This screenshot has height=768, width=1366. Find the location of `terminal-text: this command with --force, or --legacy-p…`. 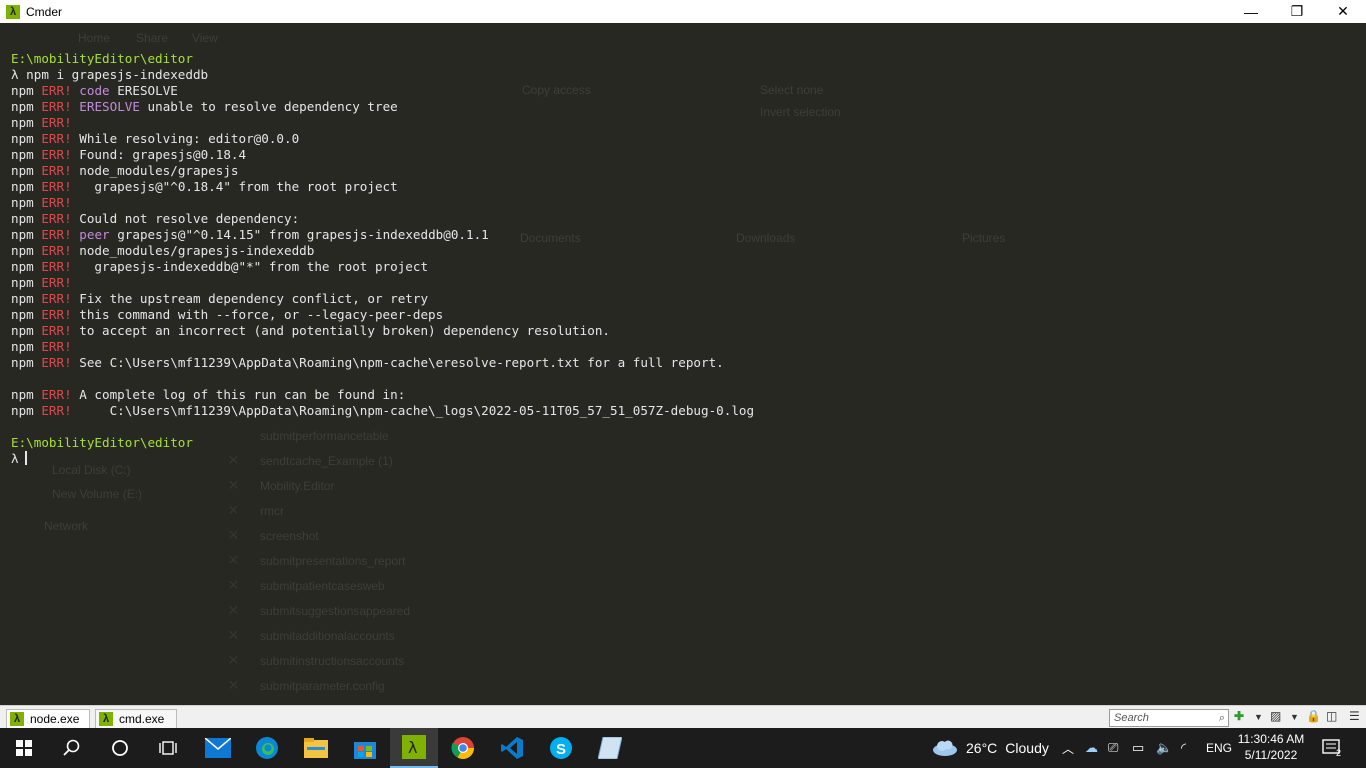

terminal-text: this command with --force, or --legacy-p… is located at coordinates (257, 314).